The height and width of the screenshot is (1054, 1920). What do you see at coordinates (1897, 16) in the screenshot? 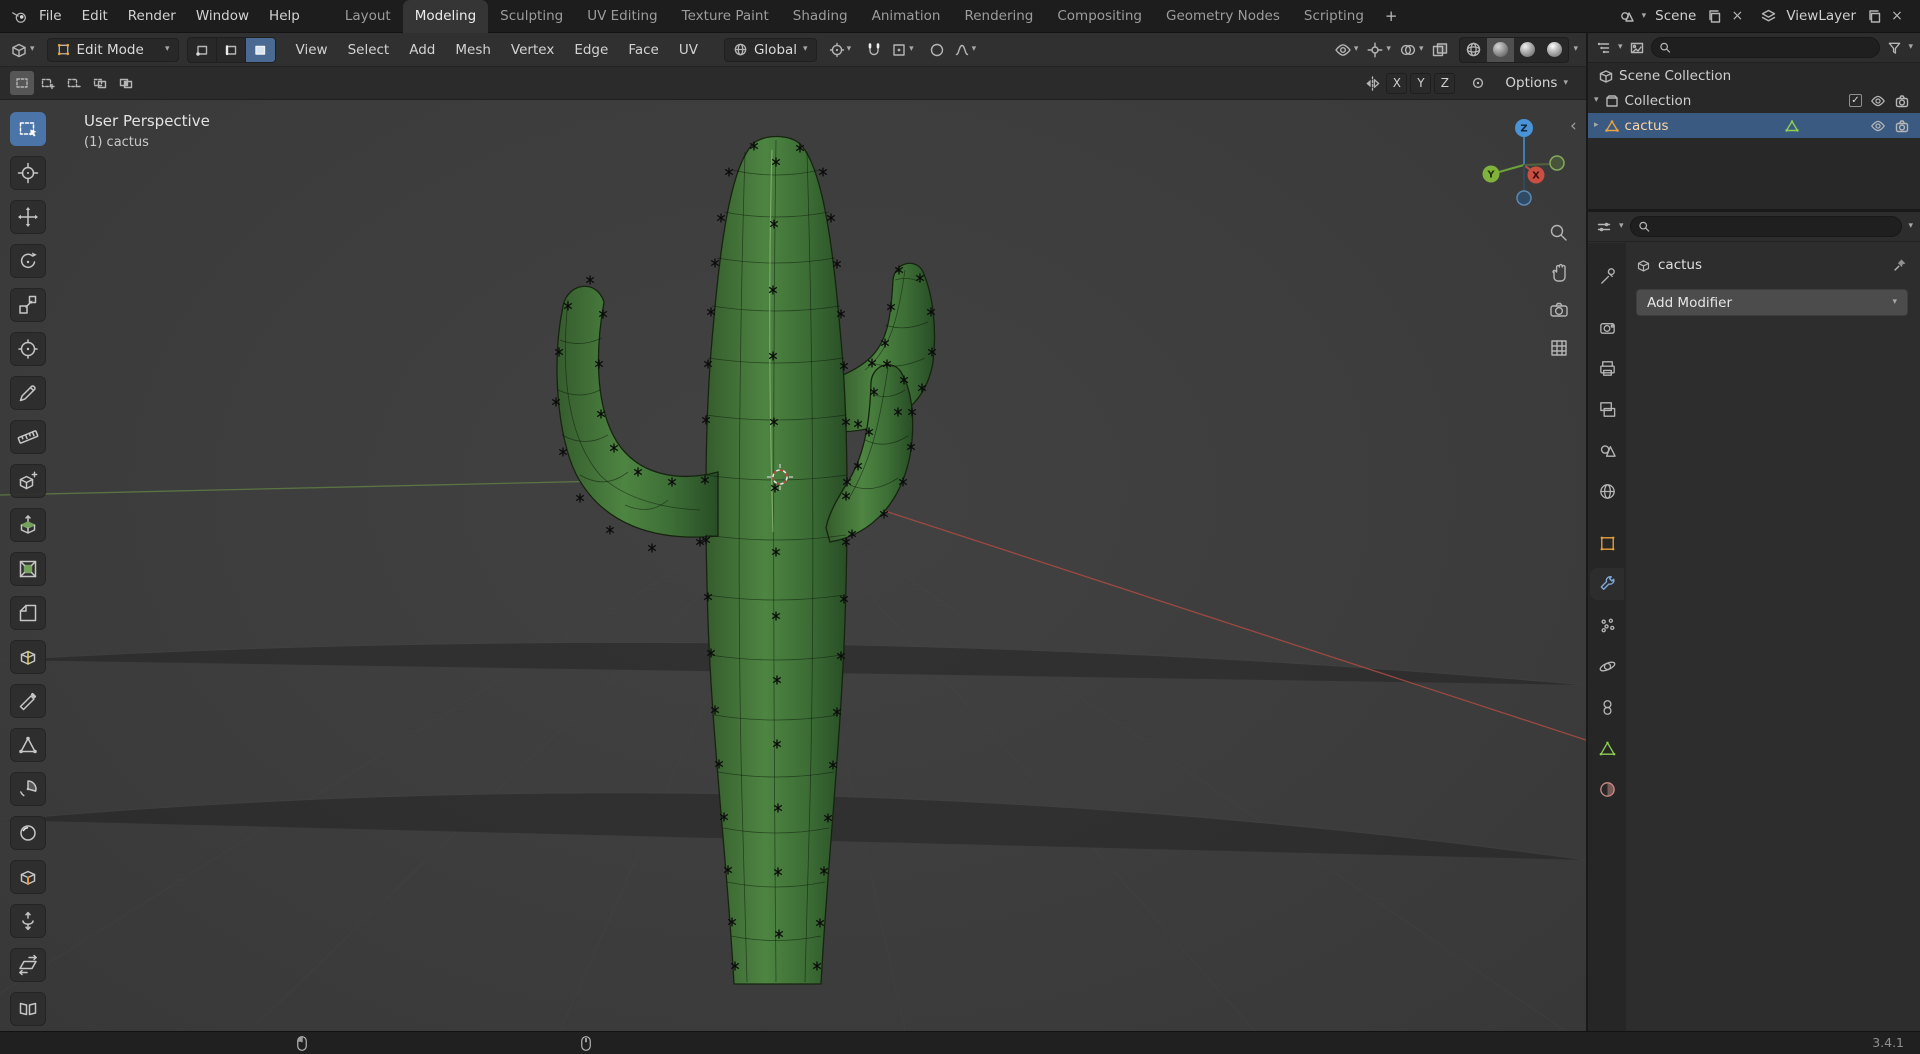
I see `remove-view-layer-icon: ×` at bounding box center [1897, 16].